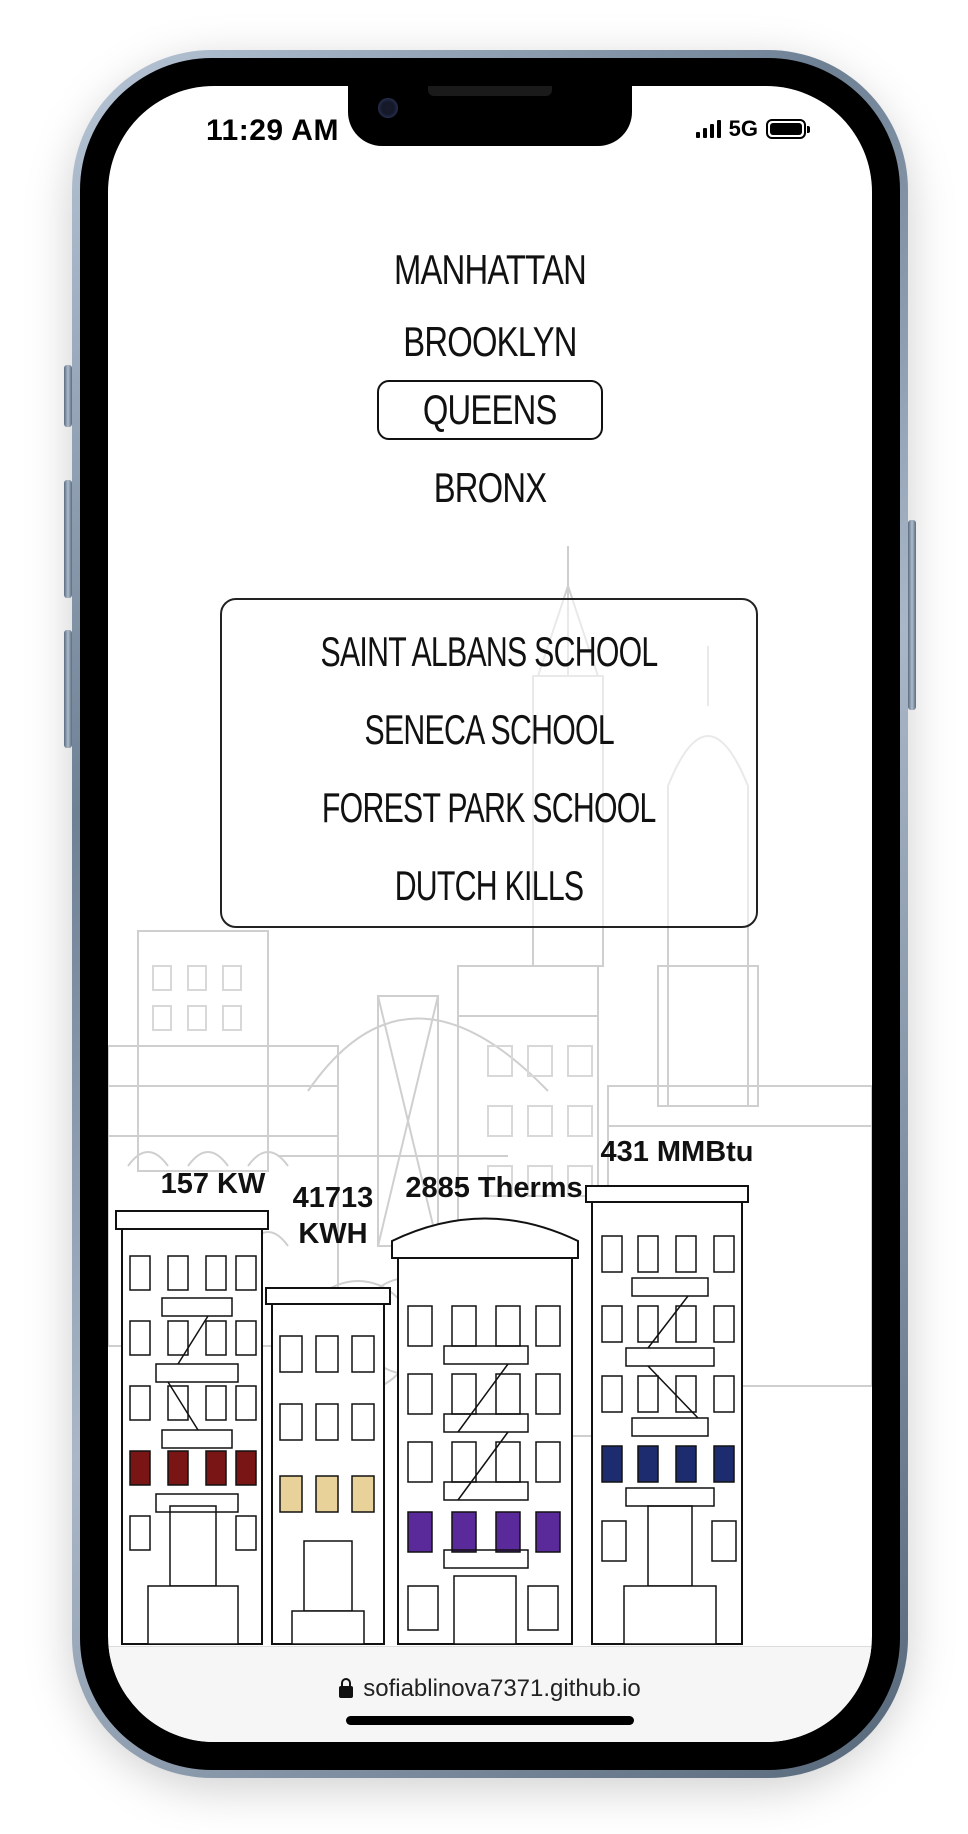 This screenshot has height=1834, width=968. Describe the element at coordinates (912, 615) in the screenshot. I see `power-button` at that location.